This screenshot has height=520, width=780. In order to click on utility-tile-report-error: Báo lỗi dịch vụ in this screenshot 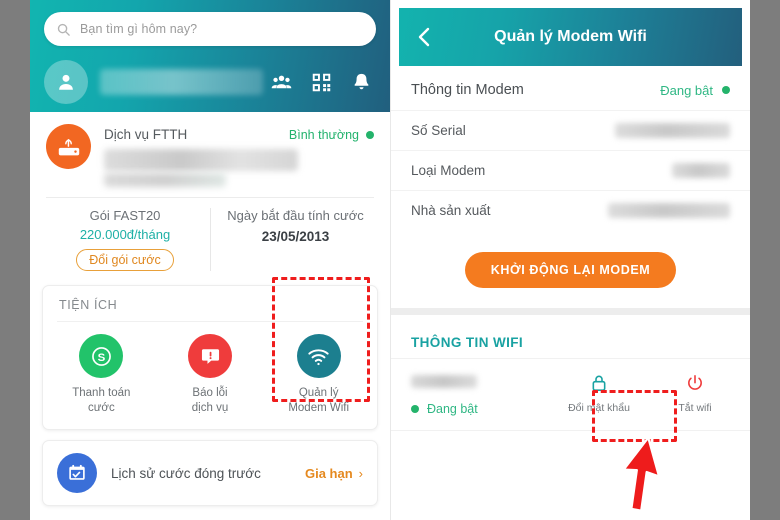, I will do `click(210, 374)`.